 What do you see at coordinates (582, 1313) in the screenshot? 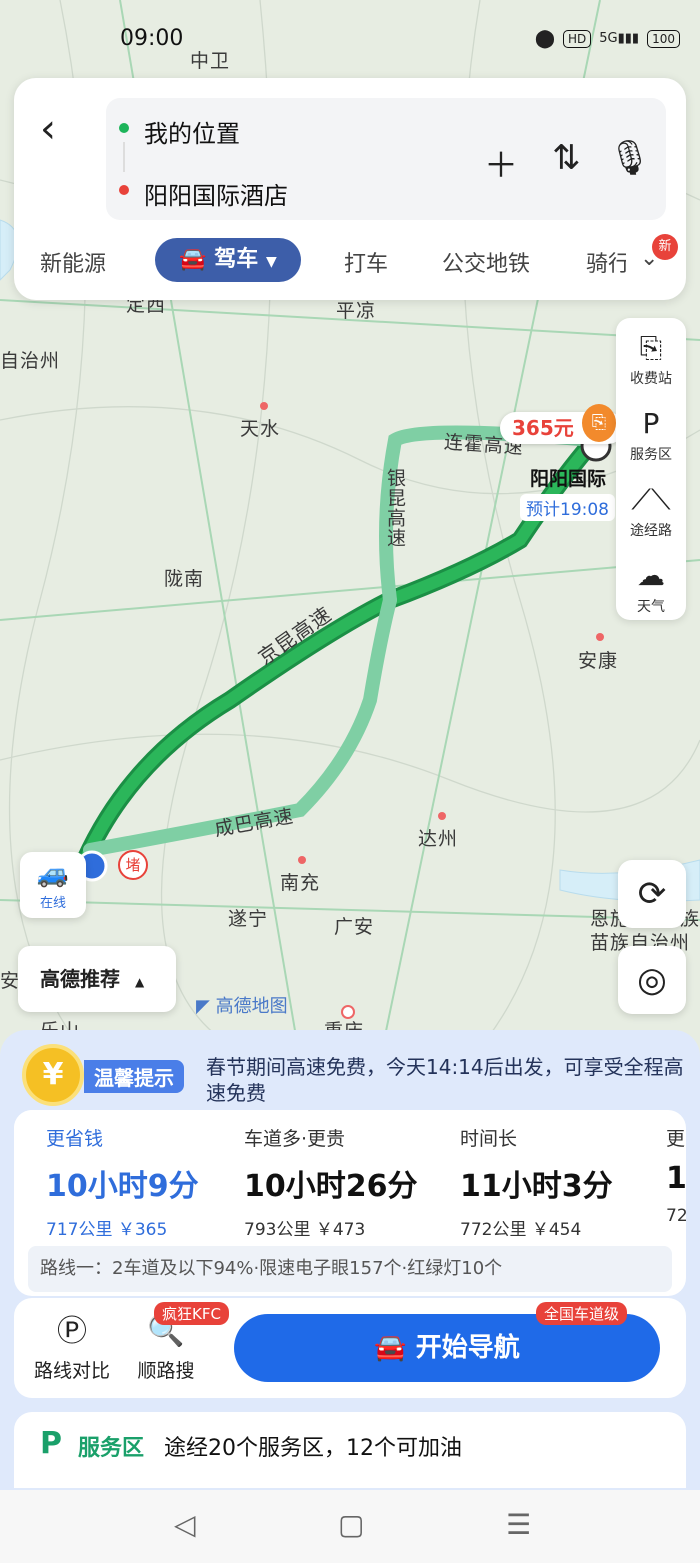
I see `lane-level-tag: 全国车道级` at bounding box center [582, 1313].